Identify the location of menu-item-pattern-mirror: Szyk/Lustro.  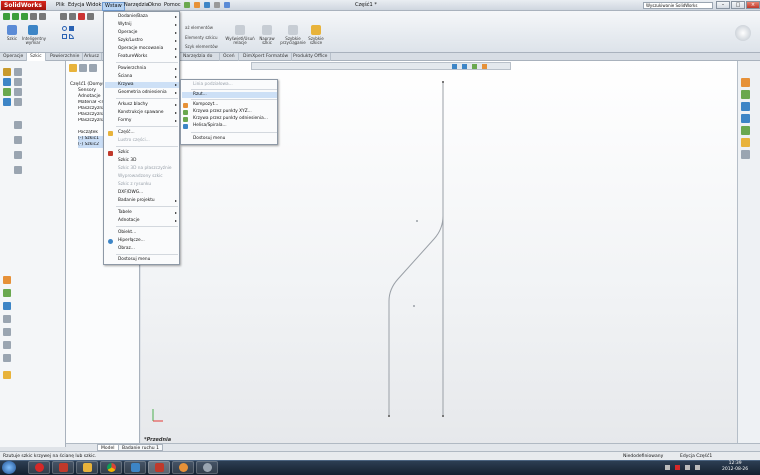
(130, 41).